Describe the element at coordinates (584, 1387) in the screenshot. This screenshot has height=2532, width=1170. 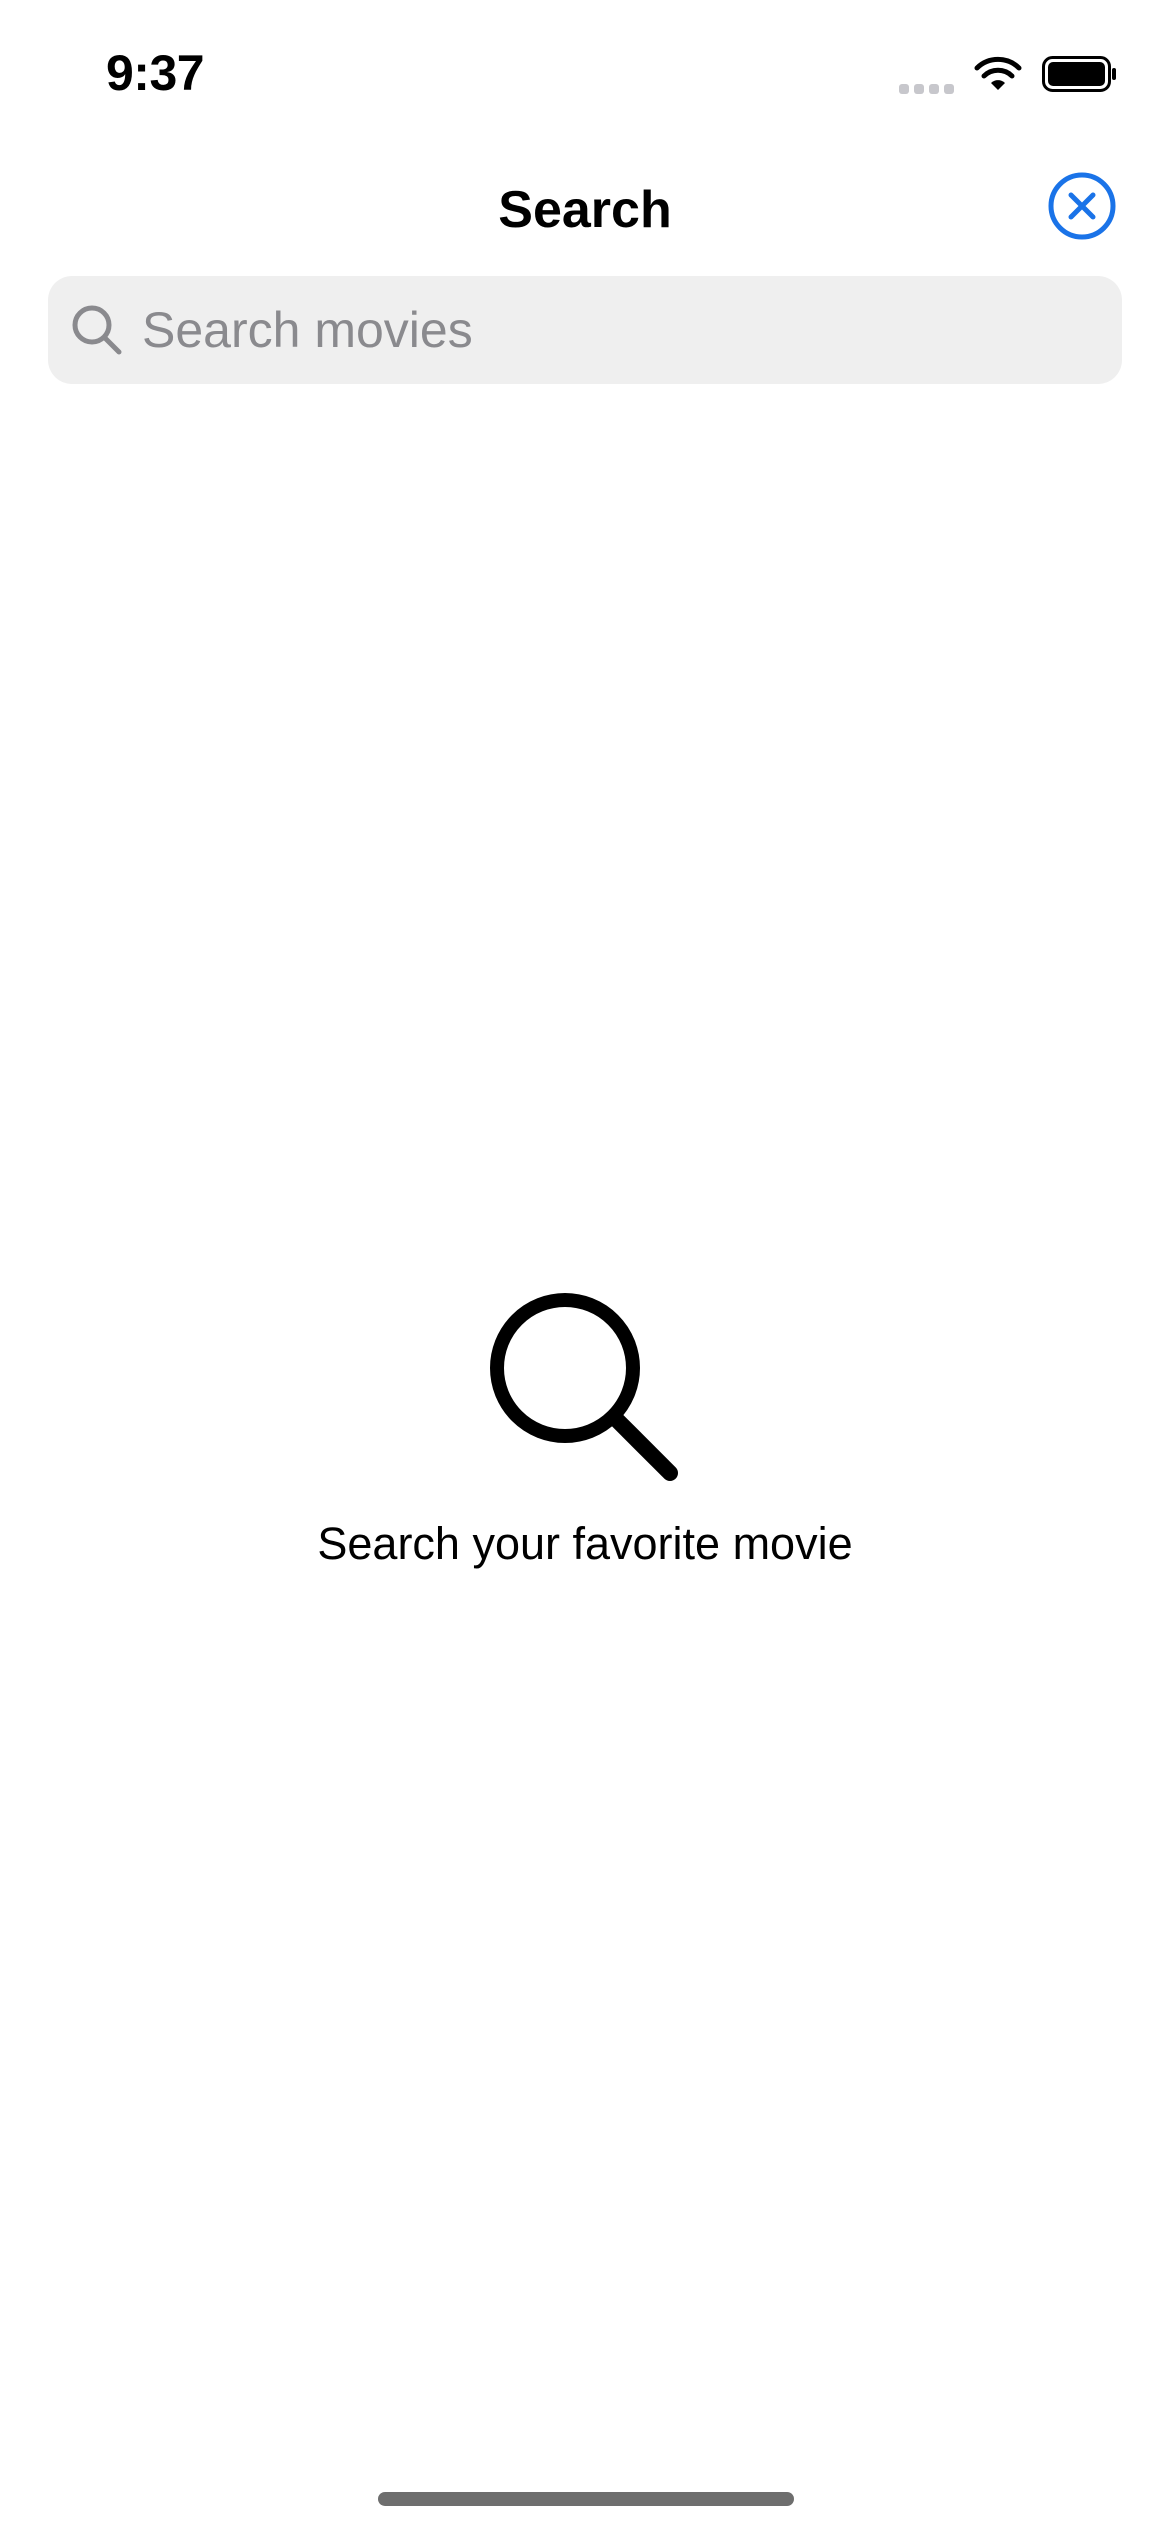
I see `magnifying-glass-icon` at that location.